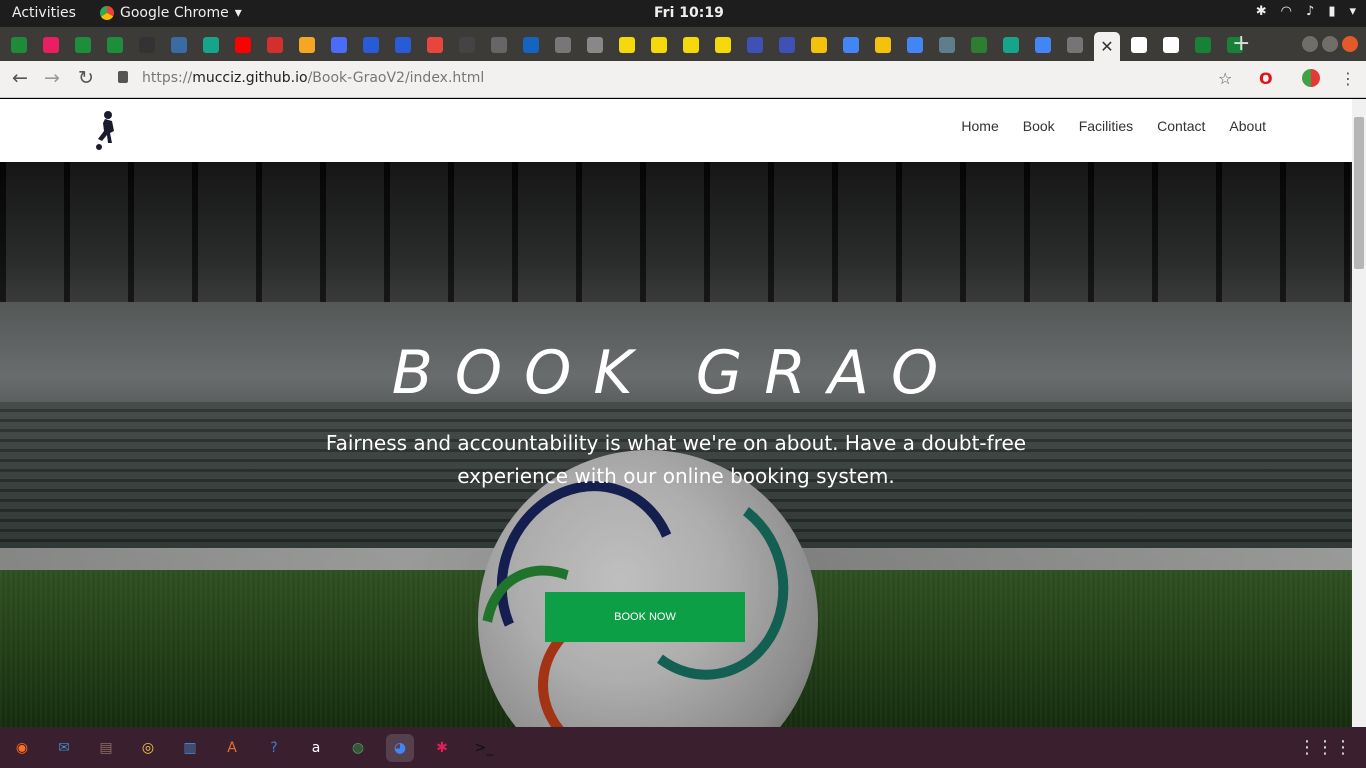  What do you see at coordinates (1359, 413) in the screenshot?
I see `page-scrollbar` at bounding box center [1359, 413].